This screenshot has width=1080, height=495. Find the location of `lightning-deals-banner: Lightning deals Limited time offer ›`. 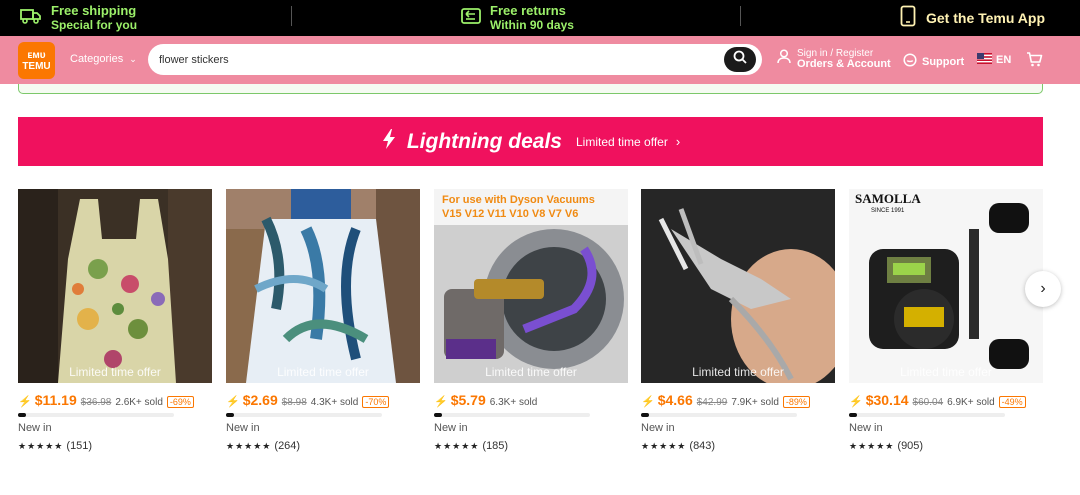

lightning-deals-banner: Lightning deals Limited time offer › is located at coordinates (530, 141).